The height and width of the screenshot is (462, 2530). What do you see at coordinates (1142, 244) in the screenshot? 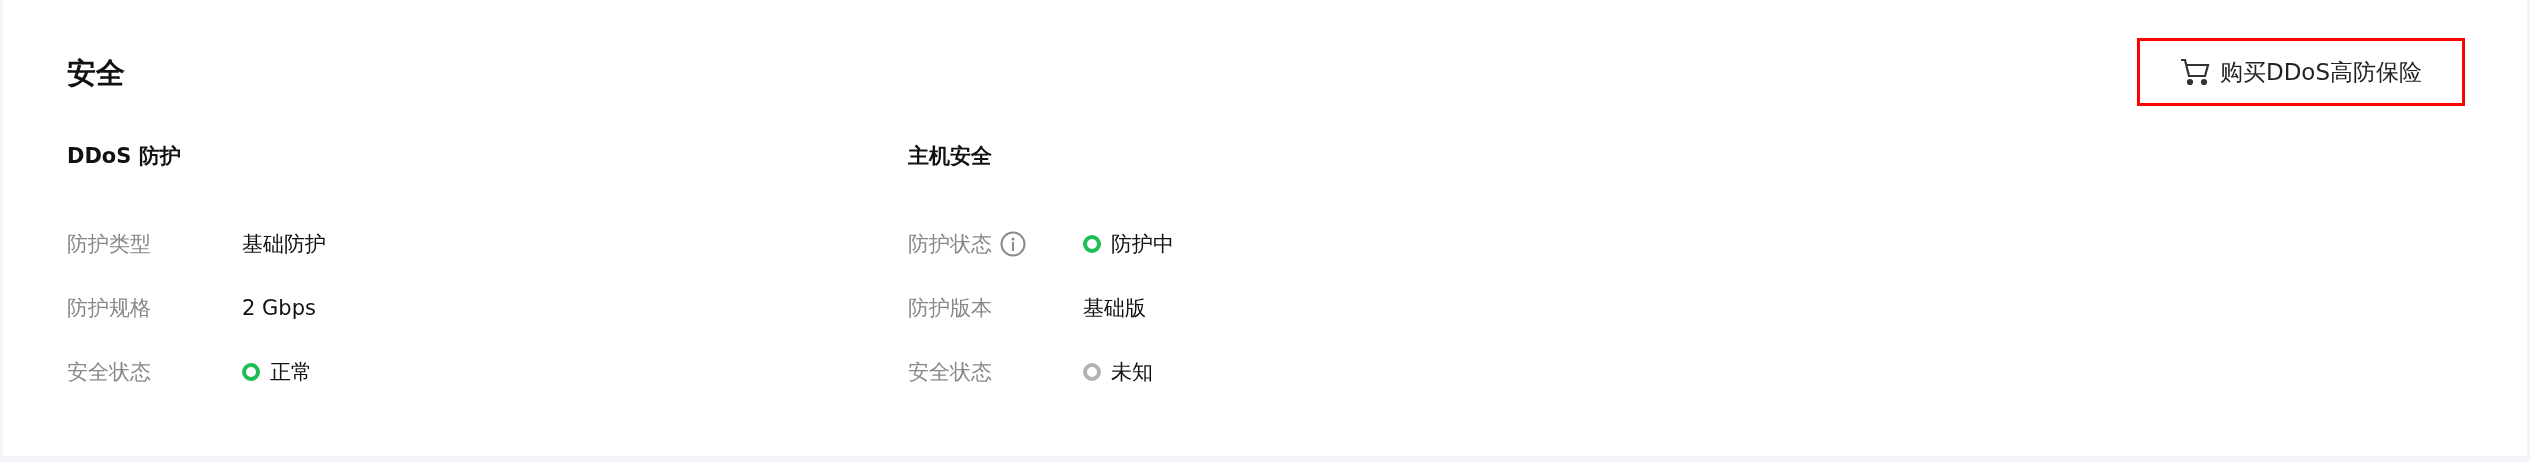
I see `status-text: 防护中` at bounding box center [1142, 244].